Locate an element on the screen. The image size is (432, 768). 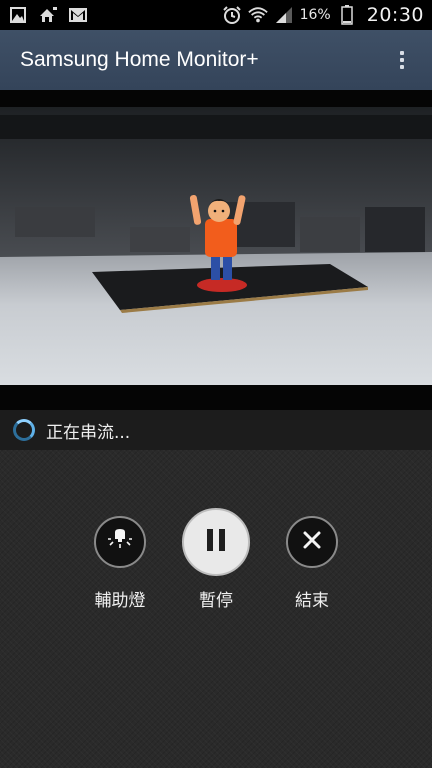
pause-button is located at coordinates (216, 542).